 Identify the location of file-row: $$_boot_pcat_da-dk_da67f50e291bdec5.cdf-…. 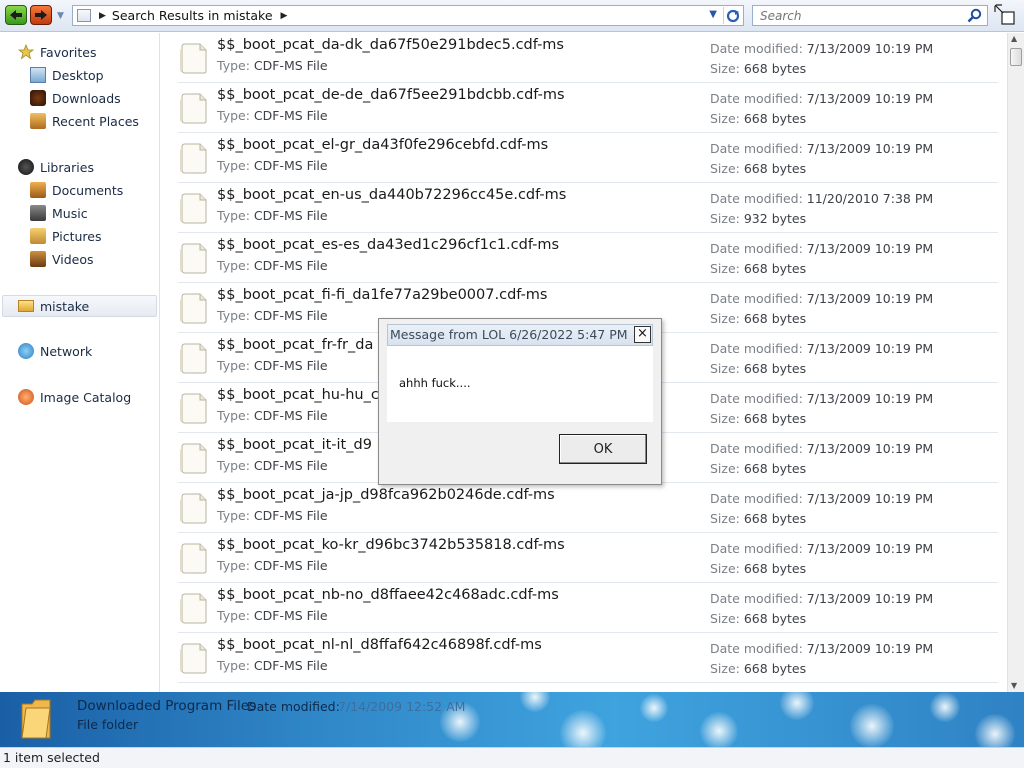
(588, 58).